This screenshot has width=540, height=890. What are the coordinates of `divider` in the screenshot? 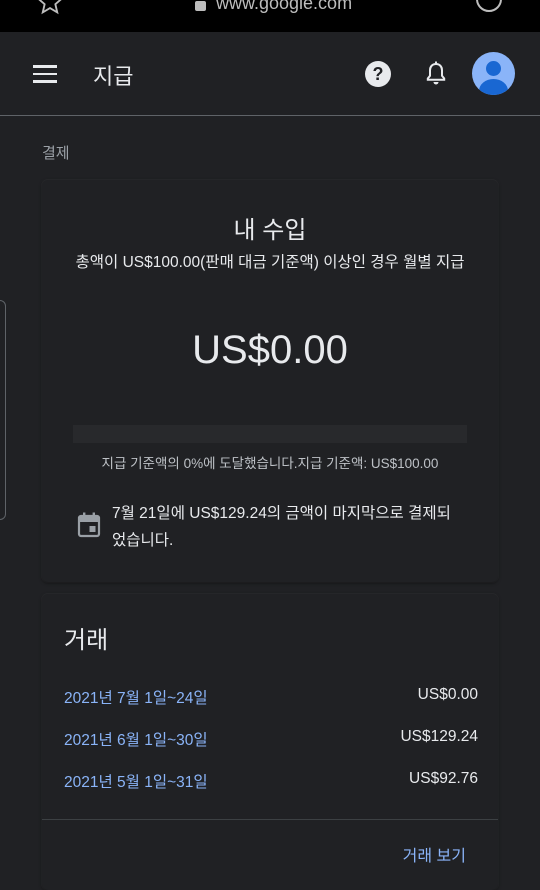 It's located at (270, 819).